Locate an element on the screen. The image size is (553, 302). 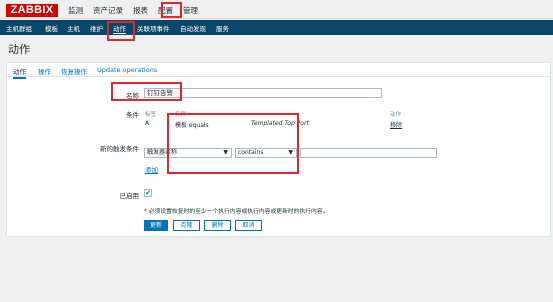
cond-row-remove-link: 移除 is located at coordinates (396, 124).